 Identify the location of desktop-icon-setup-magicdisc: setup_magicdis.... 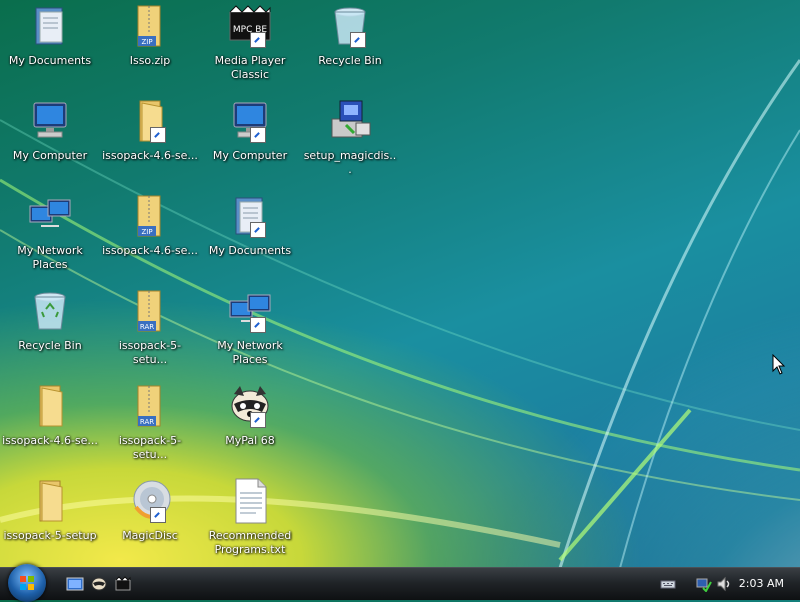
(350, 142).